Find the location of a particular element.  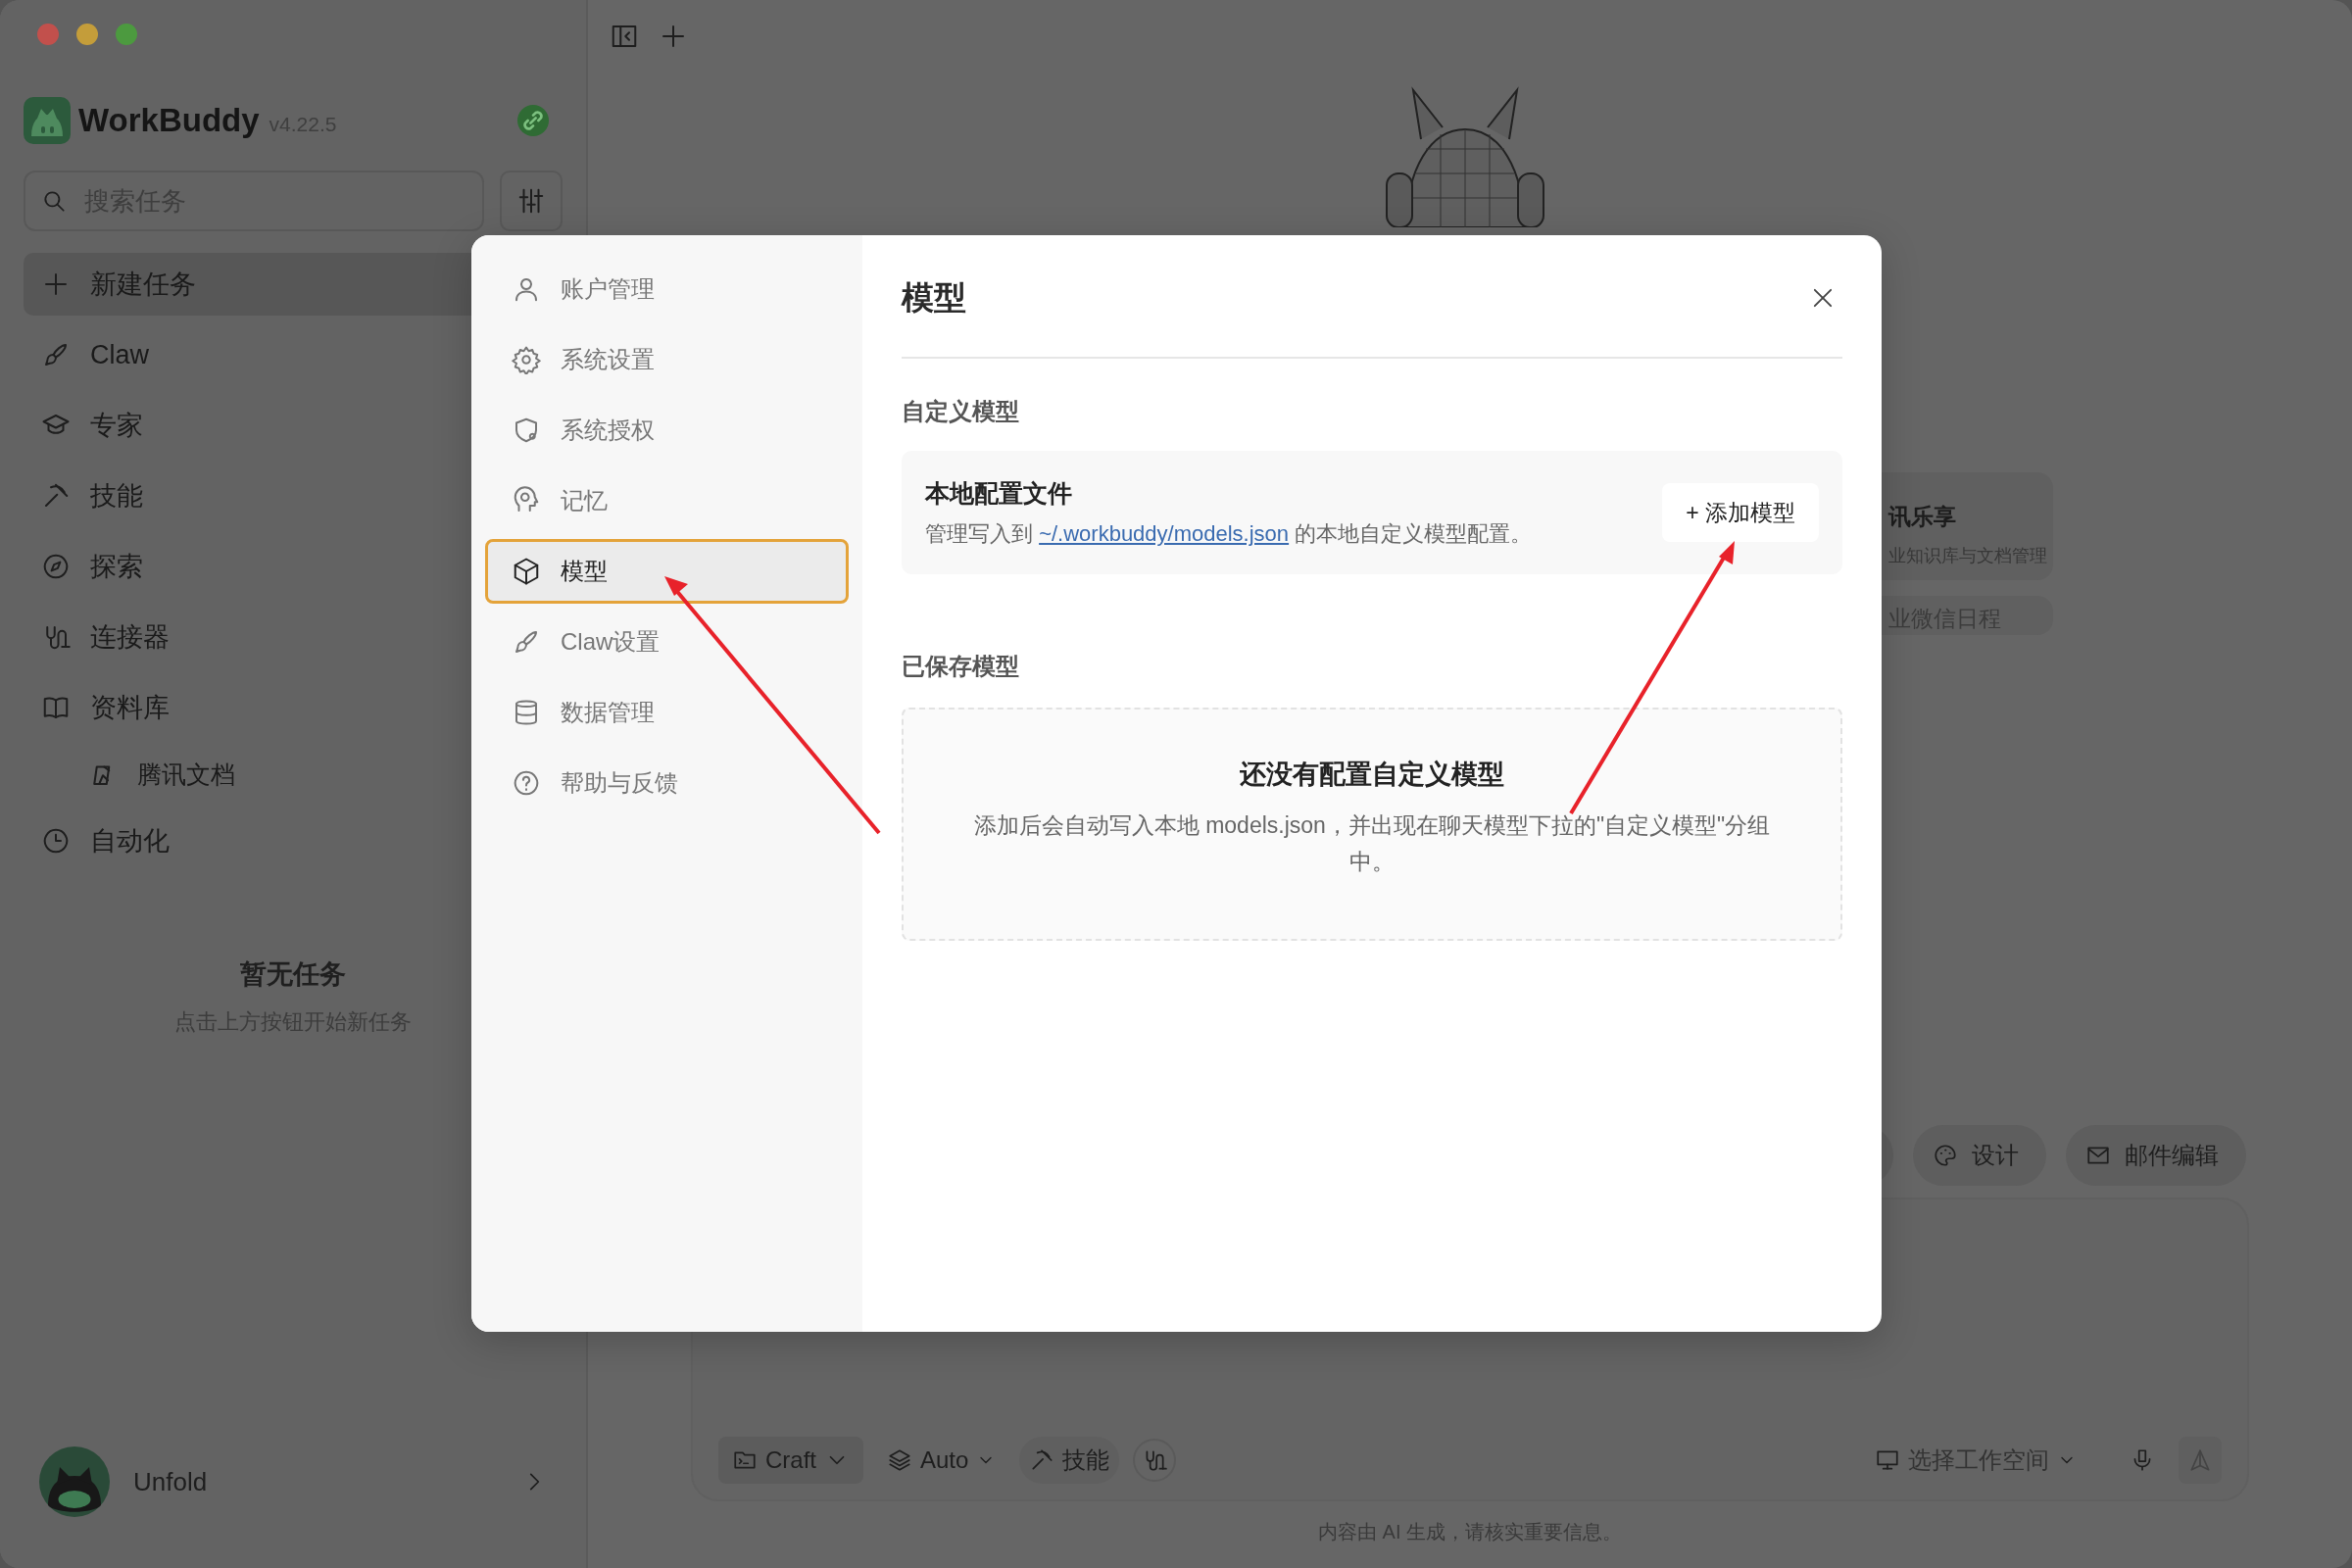

cube-icon is located at coordinates (526, 571).